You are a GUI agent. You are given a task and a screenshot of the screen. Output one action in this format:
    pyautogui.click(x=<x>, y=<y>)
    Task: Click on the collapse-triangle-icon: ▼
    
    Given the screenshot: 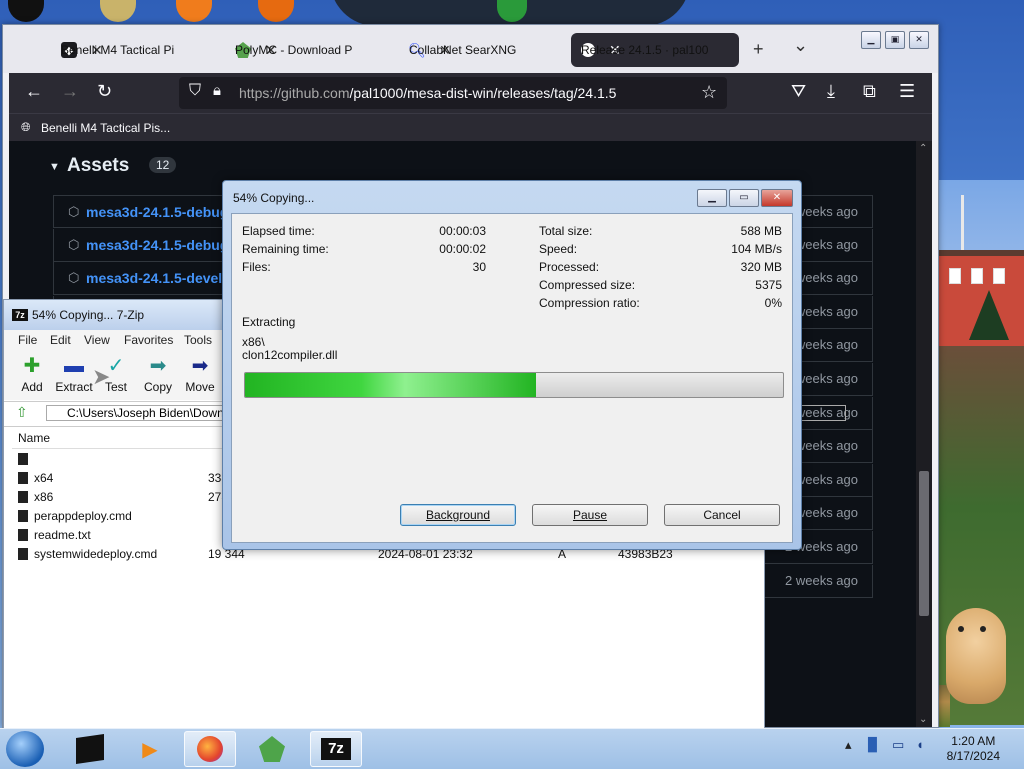 What is the action you would take?
    pyautogui.click(x=54, y=167)
    